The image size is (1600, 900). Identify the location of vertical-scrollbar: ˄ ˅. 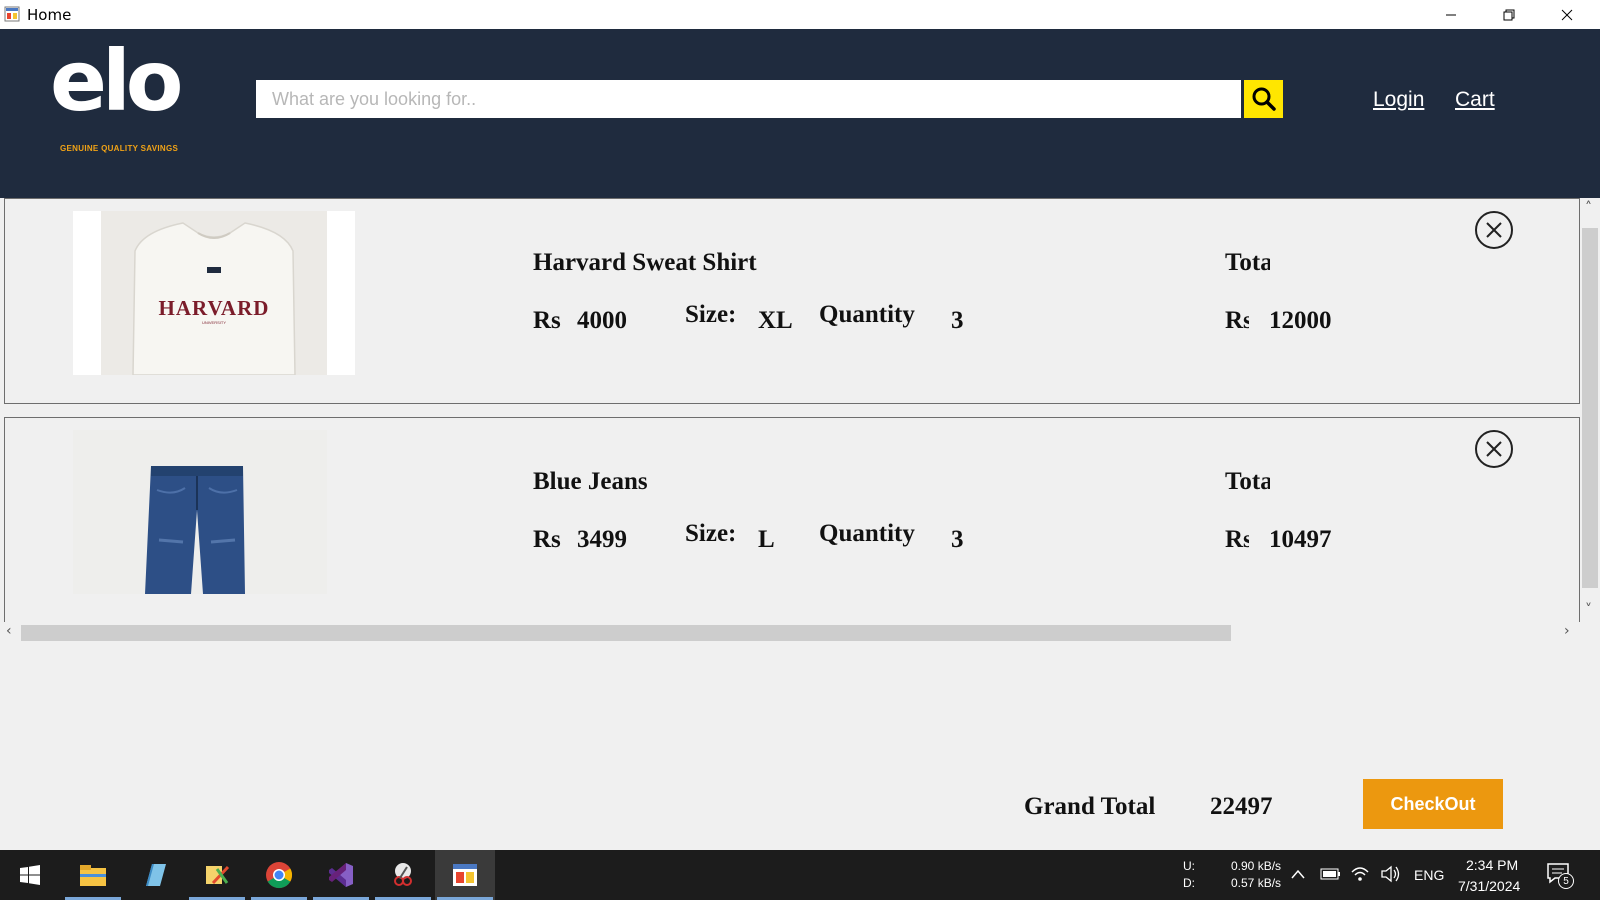
(1590, 410).